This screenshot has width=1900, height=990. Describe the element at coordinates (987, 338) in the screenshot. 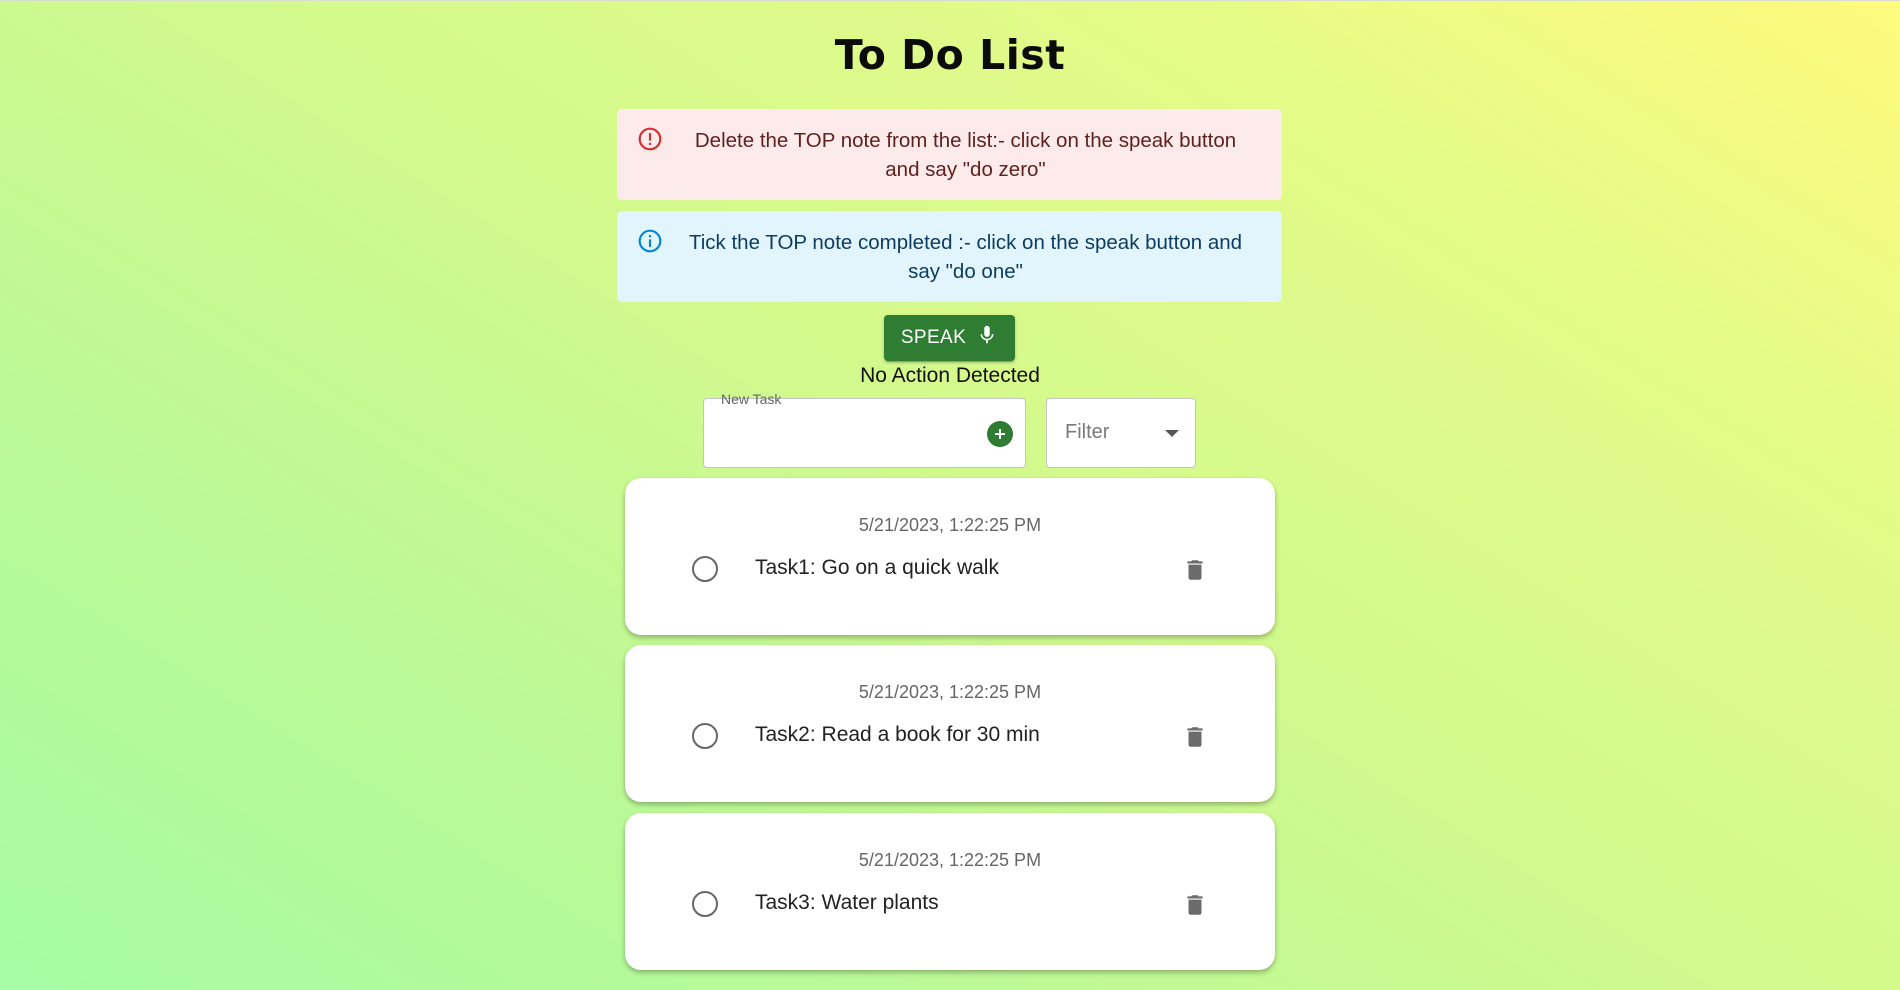

I see `microphone-icon` at that location.